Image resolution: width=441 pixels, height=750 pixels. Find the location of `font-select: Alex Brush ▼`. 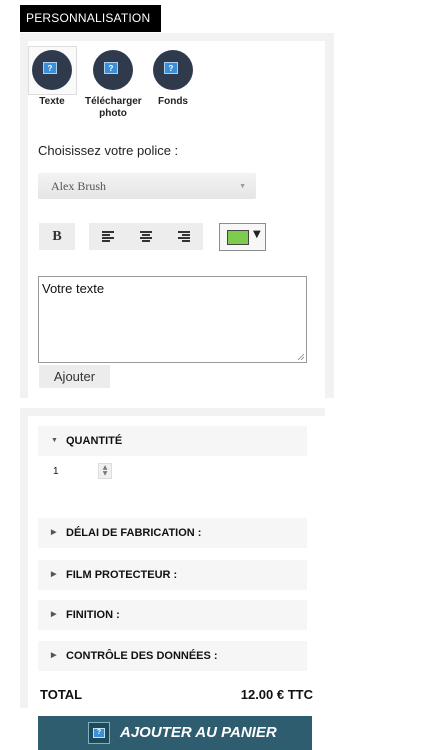

font-select: Alex Brush ▼ is located at coordinates (147, 186).